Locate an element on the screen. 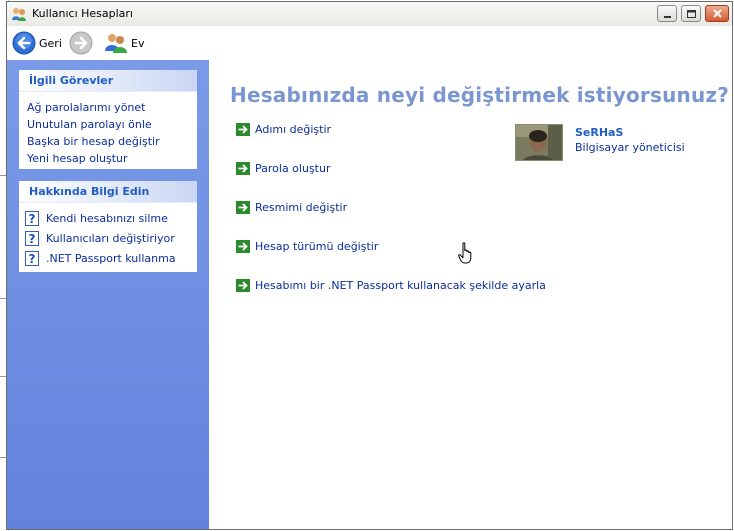 This screenshot has height=531, width=734. toolbar: Geri Ev is located at coordinates (369, 43).